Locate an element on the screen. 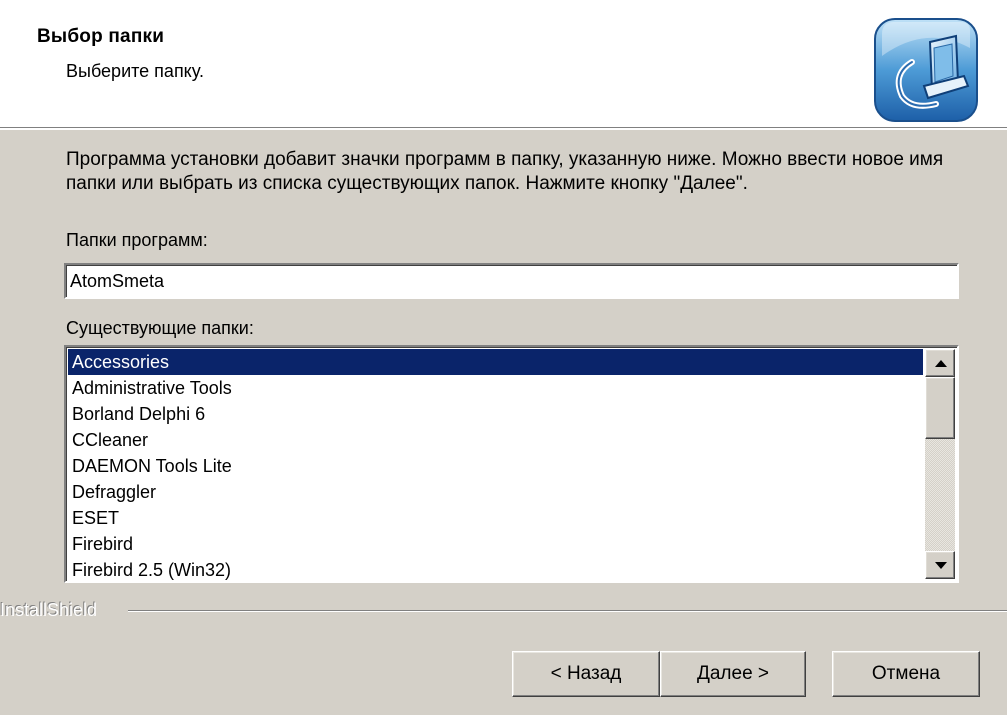  list-item: DAEMON Tools Lite is located at coordinates (495, 466).